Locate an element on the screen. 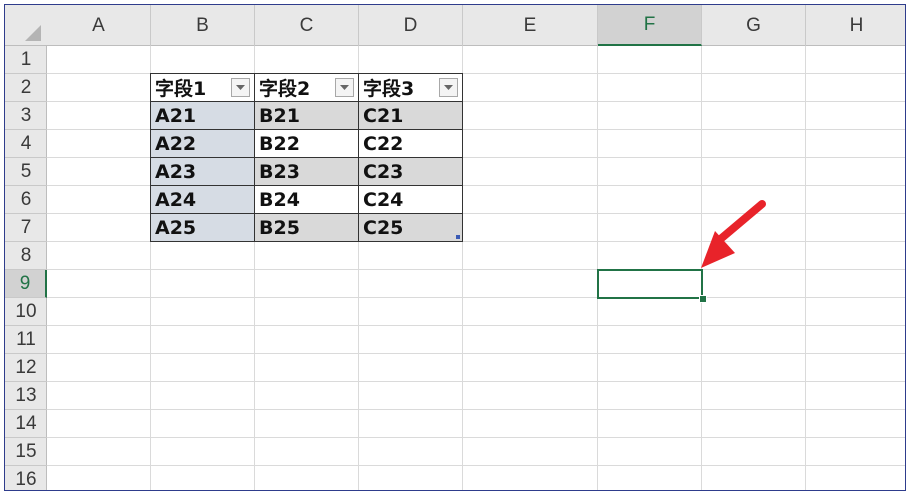 Image resolution: width=914 pixels, height=495 pixels. table-cell: C21 is located at coordinates (411, 116).